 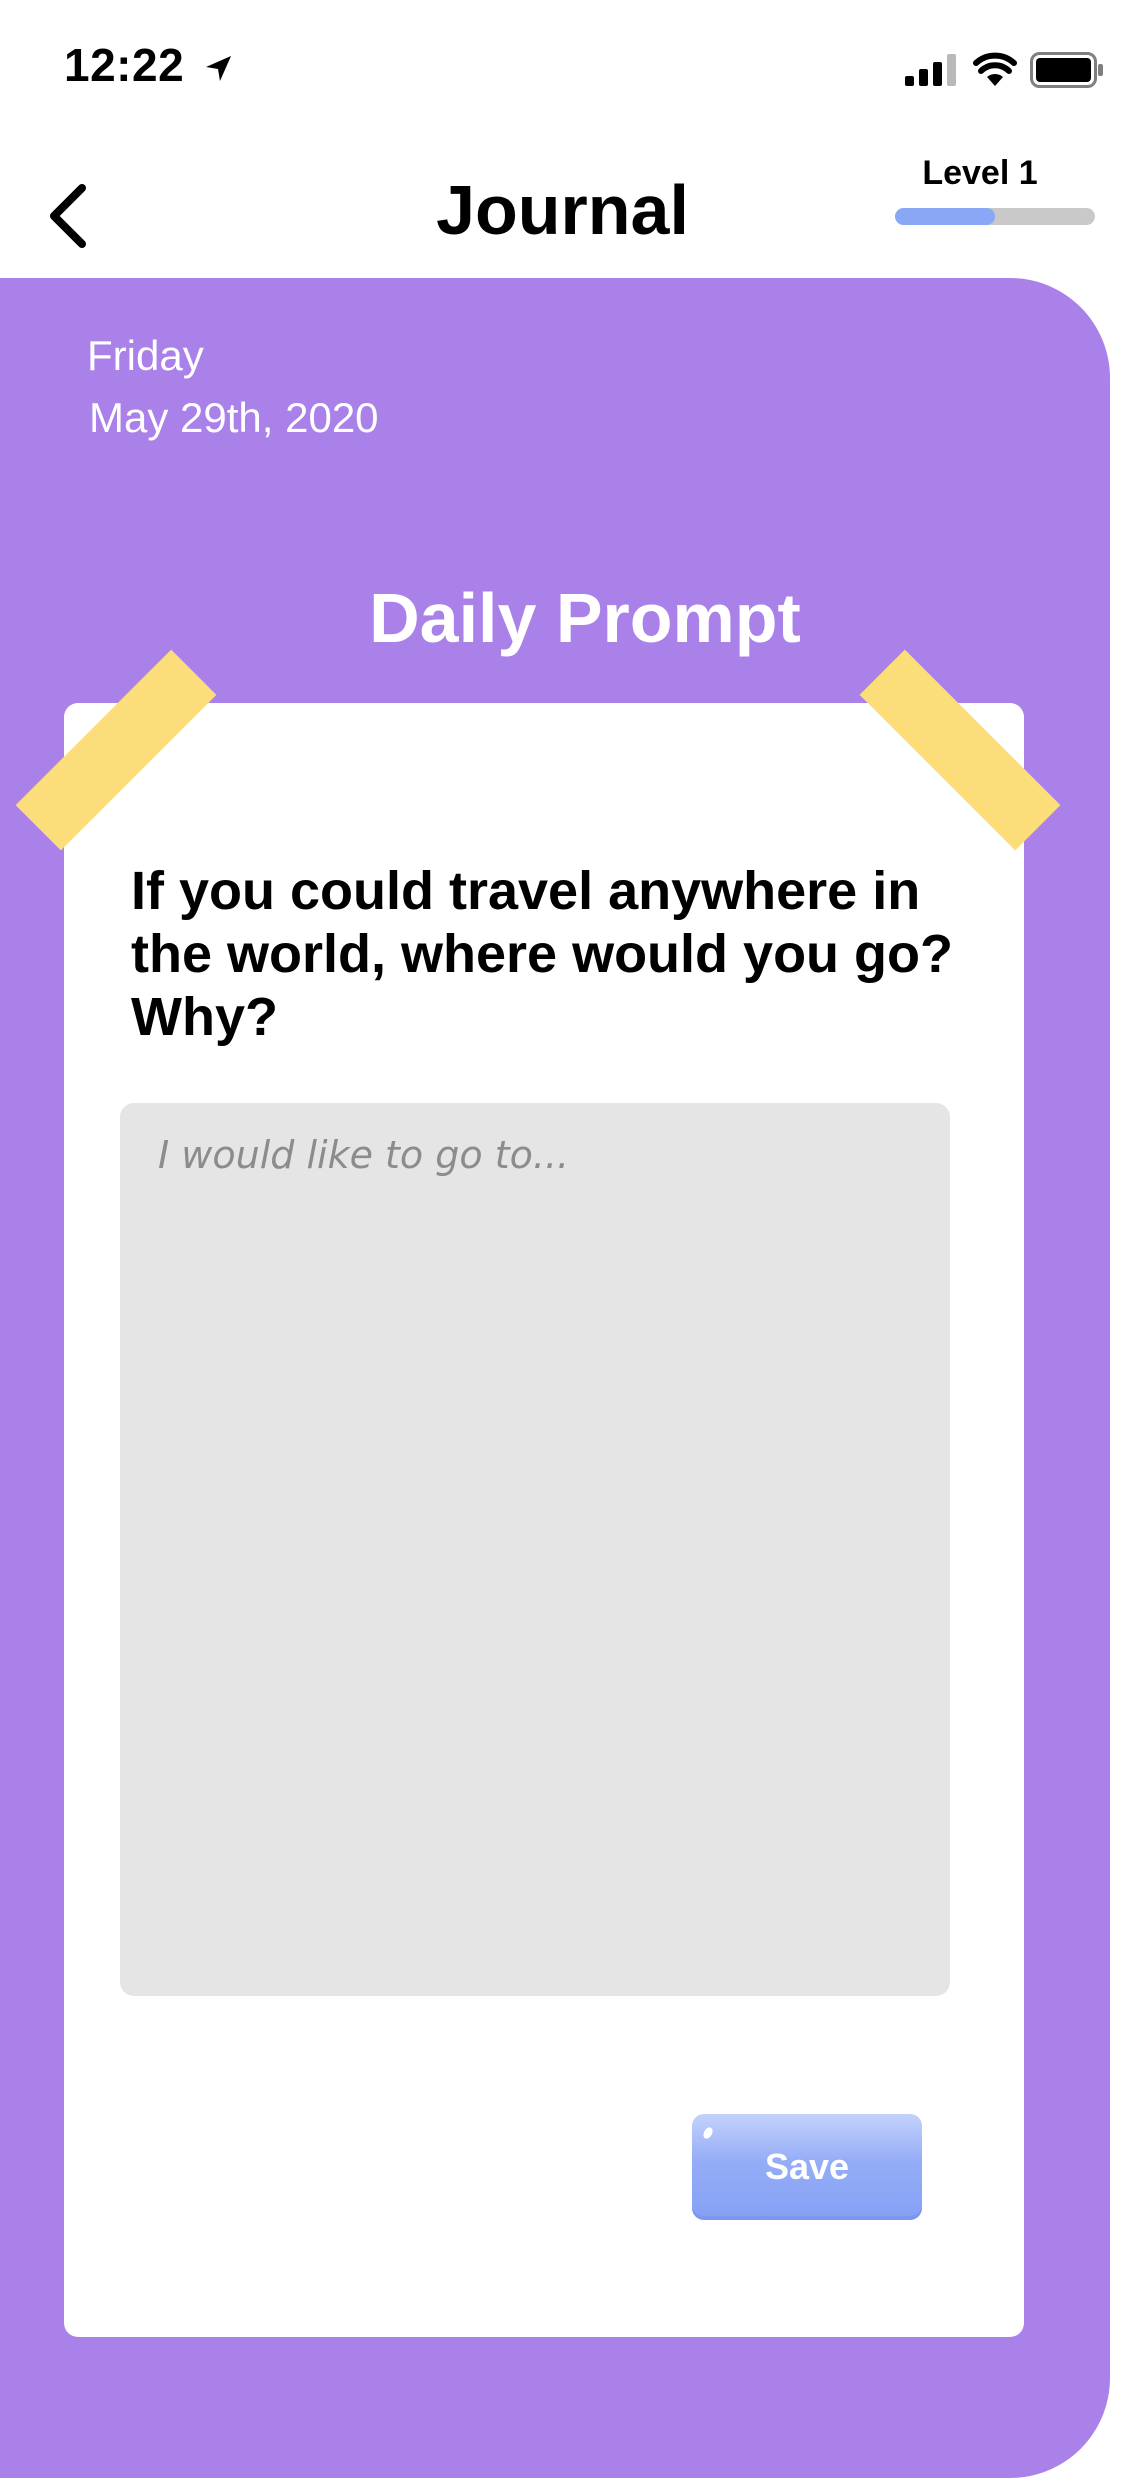 I want to click on prompt-heading: Daily Prompt, so click(x=585, y=618).